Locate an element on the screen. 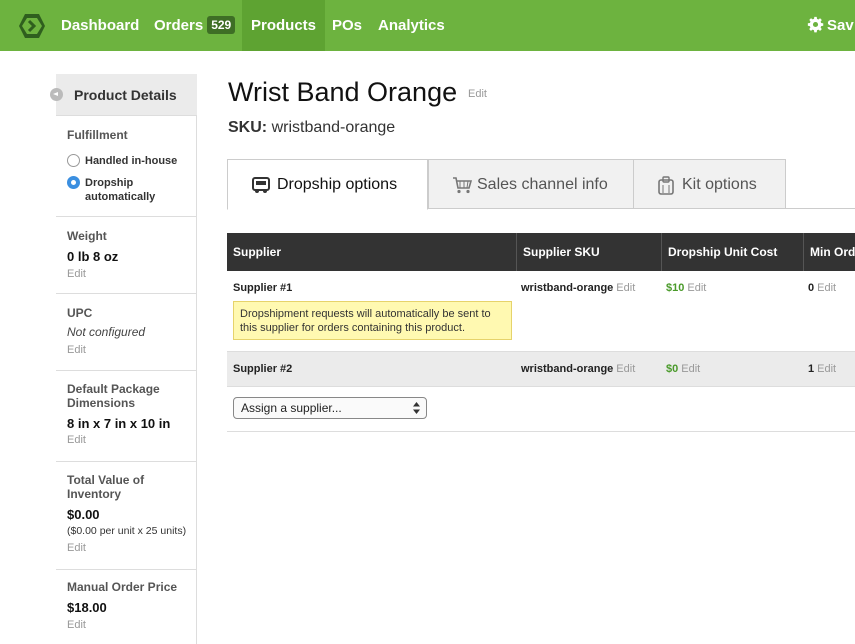 The image size is (855, 644). inventory-value: $0.00 is located at coordinates (83, 514).